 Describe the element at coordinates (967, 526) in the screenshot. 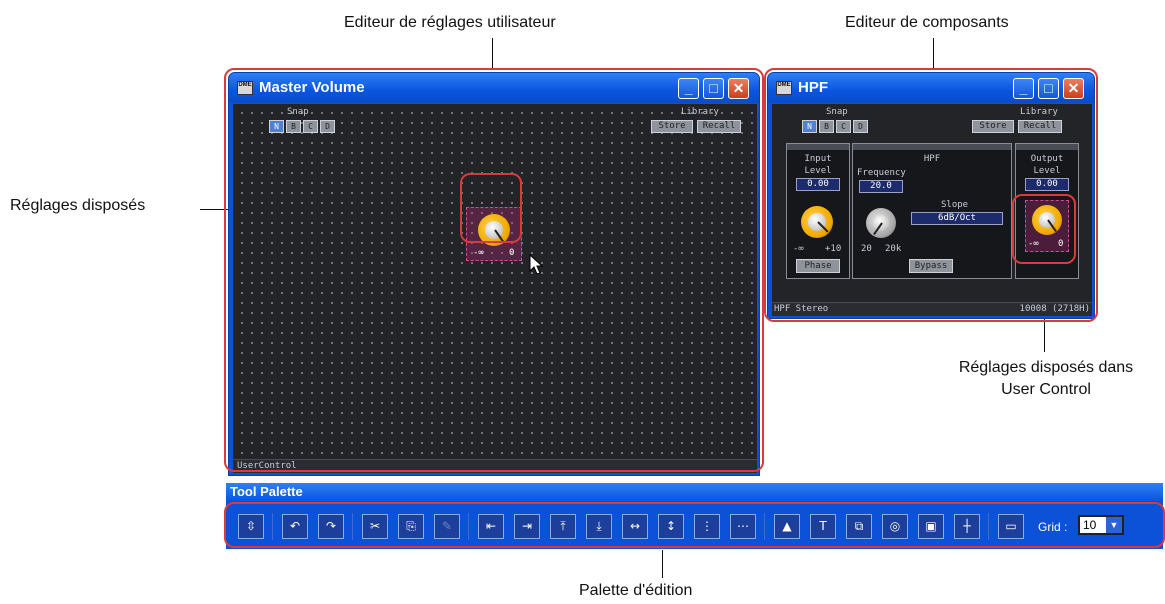

I see `line-tool-icon: ┼` at that location.